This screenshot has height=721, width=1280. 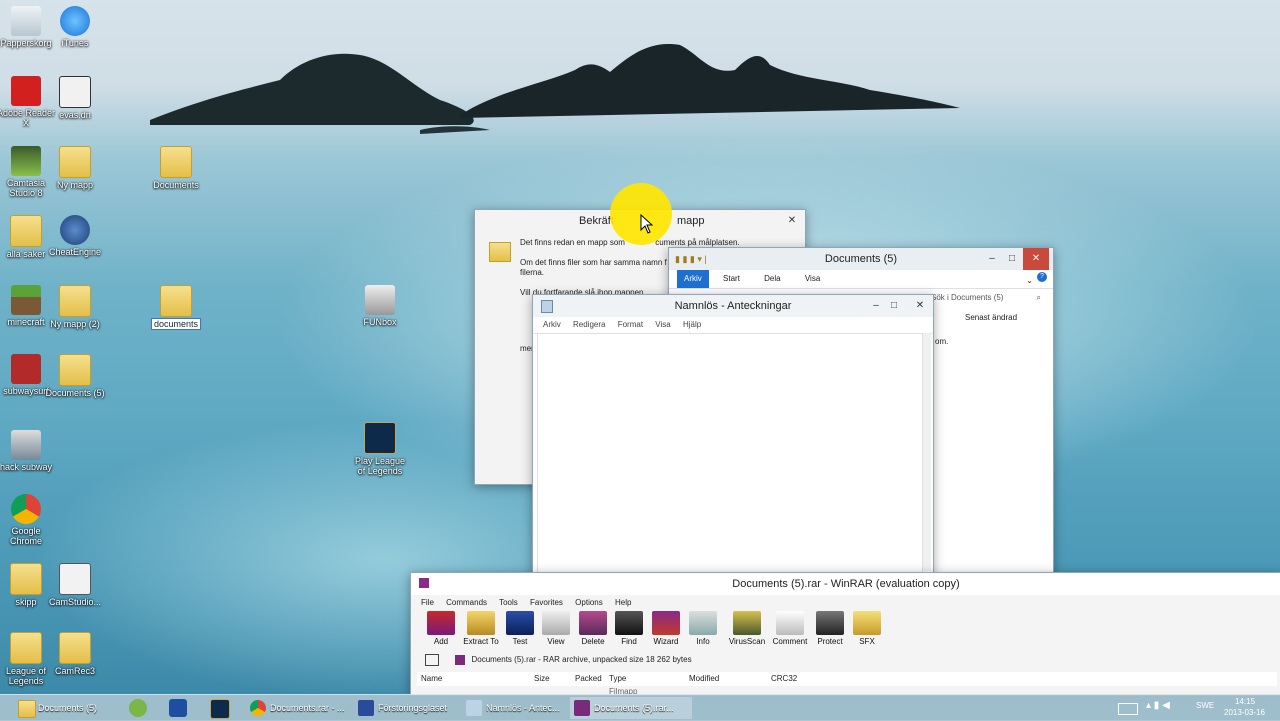 I want to click on clock-date: 2013-03-16, so click(x=1244, y=712).